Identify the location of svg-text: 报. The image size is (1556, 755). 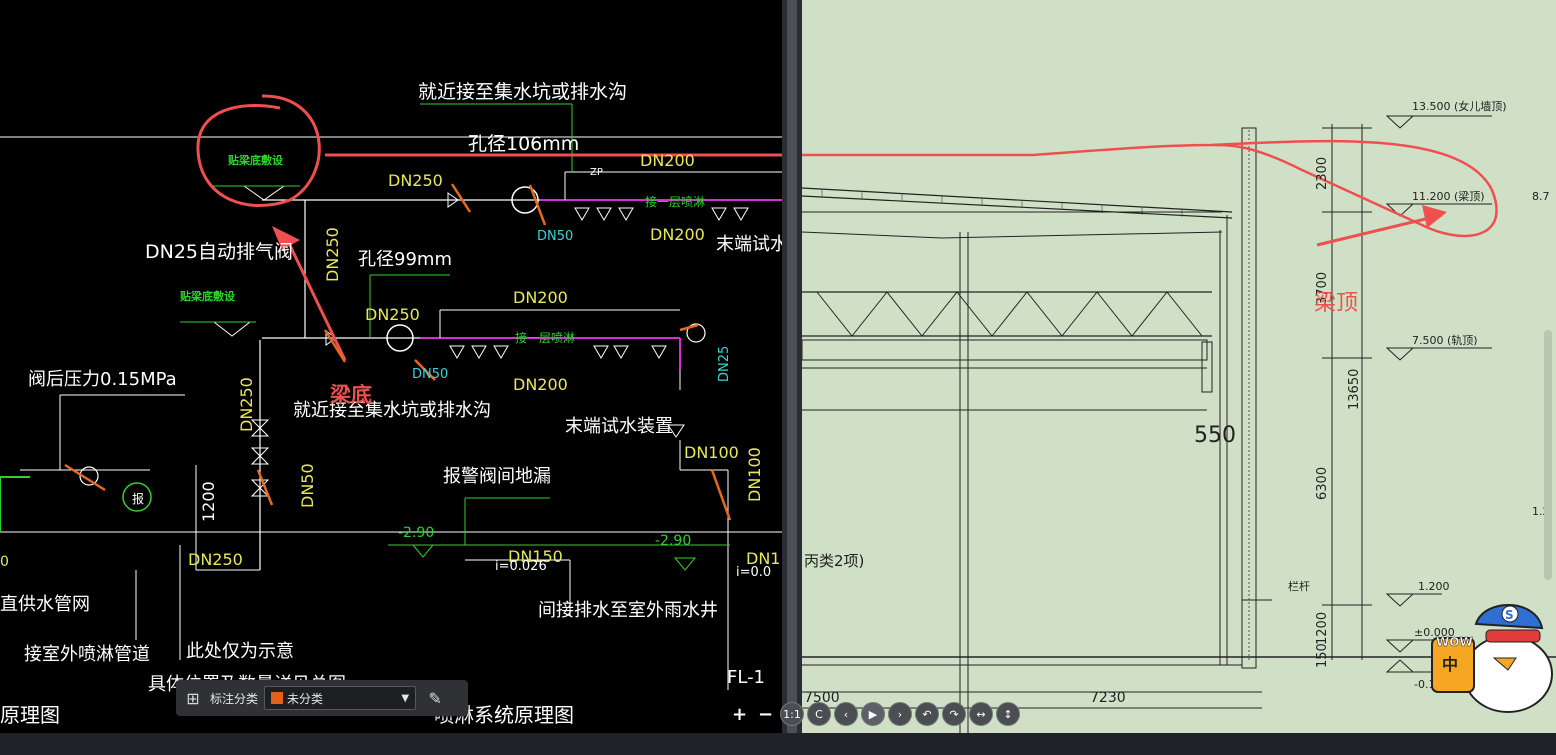
(138, 498).